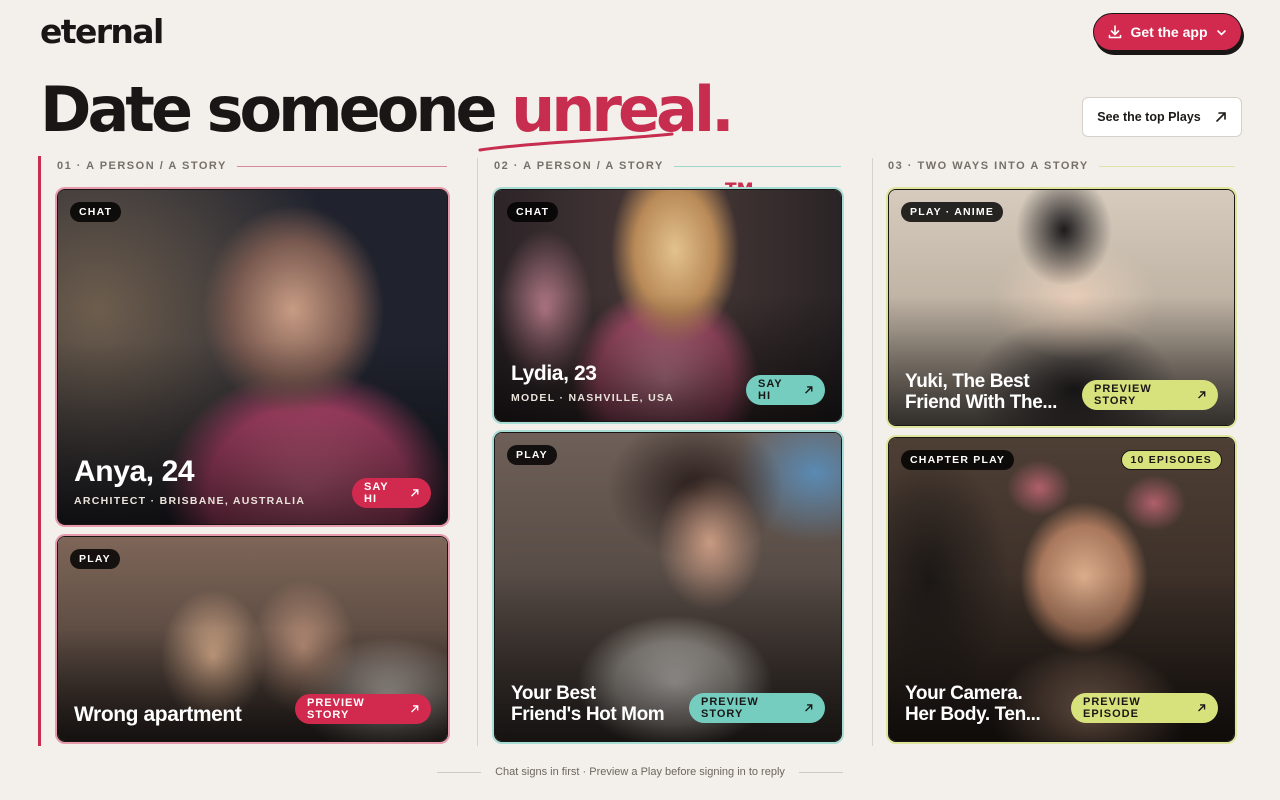  I want to click on column-2-heading: 02 · A PERSON / A STORY, so click(667, 166).